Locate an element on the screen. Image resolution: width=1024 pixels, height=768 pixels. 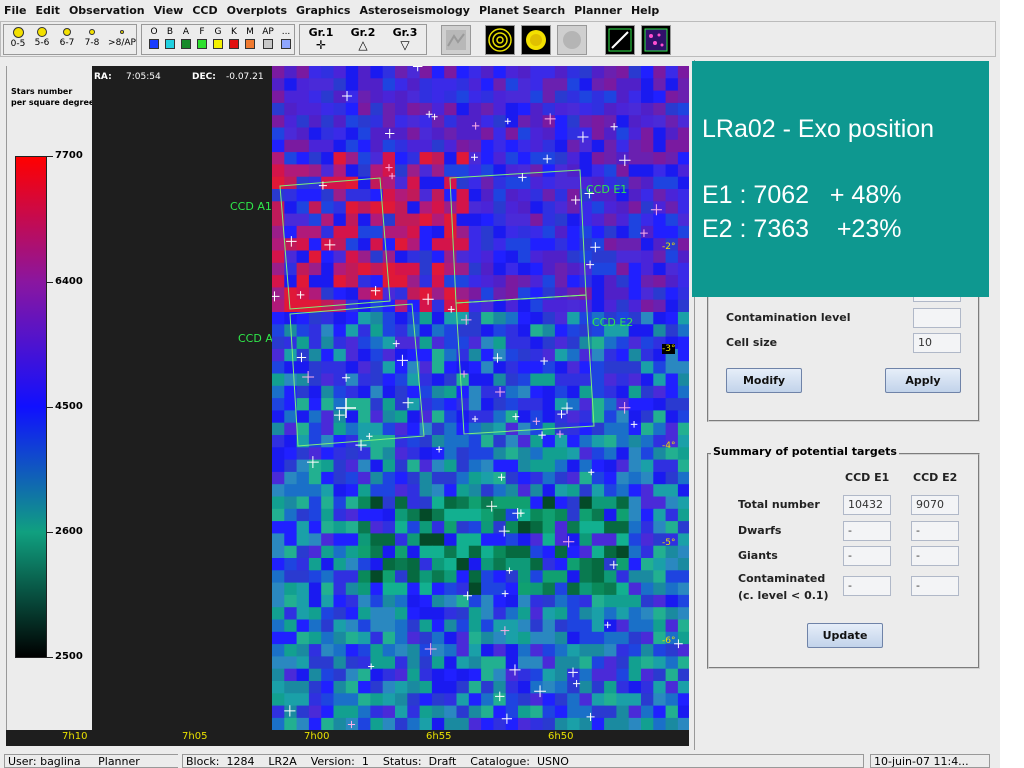
dec-tick-label: -5° is located at coordinates (669, 543).